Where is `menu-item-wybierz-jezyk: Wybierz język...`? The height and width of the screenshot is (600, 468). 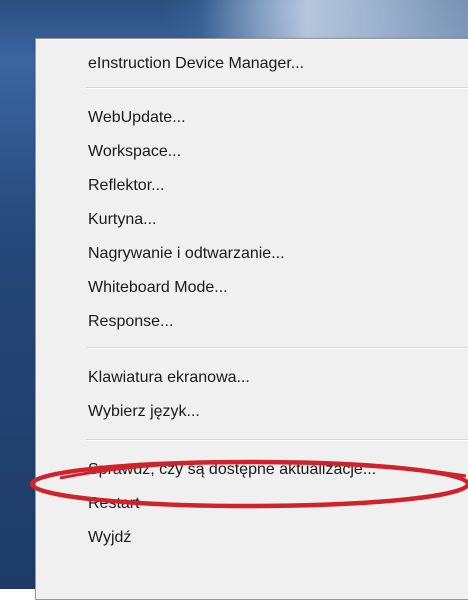 menu-item-wybierz-jezyk: Wybierz język... is located at coordinates (144, 412).